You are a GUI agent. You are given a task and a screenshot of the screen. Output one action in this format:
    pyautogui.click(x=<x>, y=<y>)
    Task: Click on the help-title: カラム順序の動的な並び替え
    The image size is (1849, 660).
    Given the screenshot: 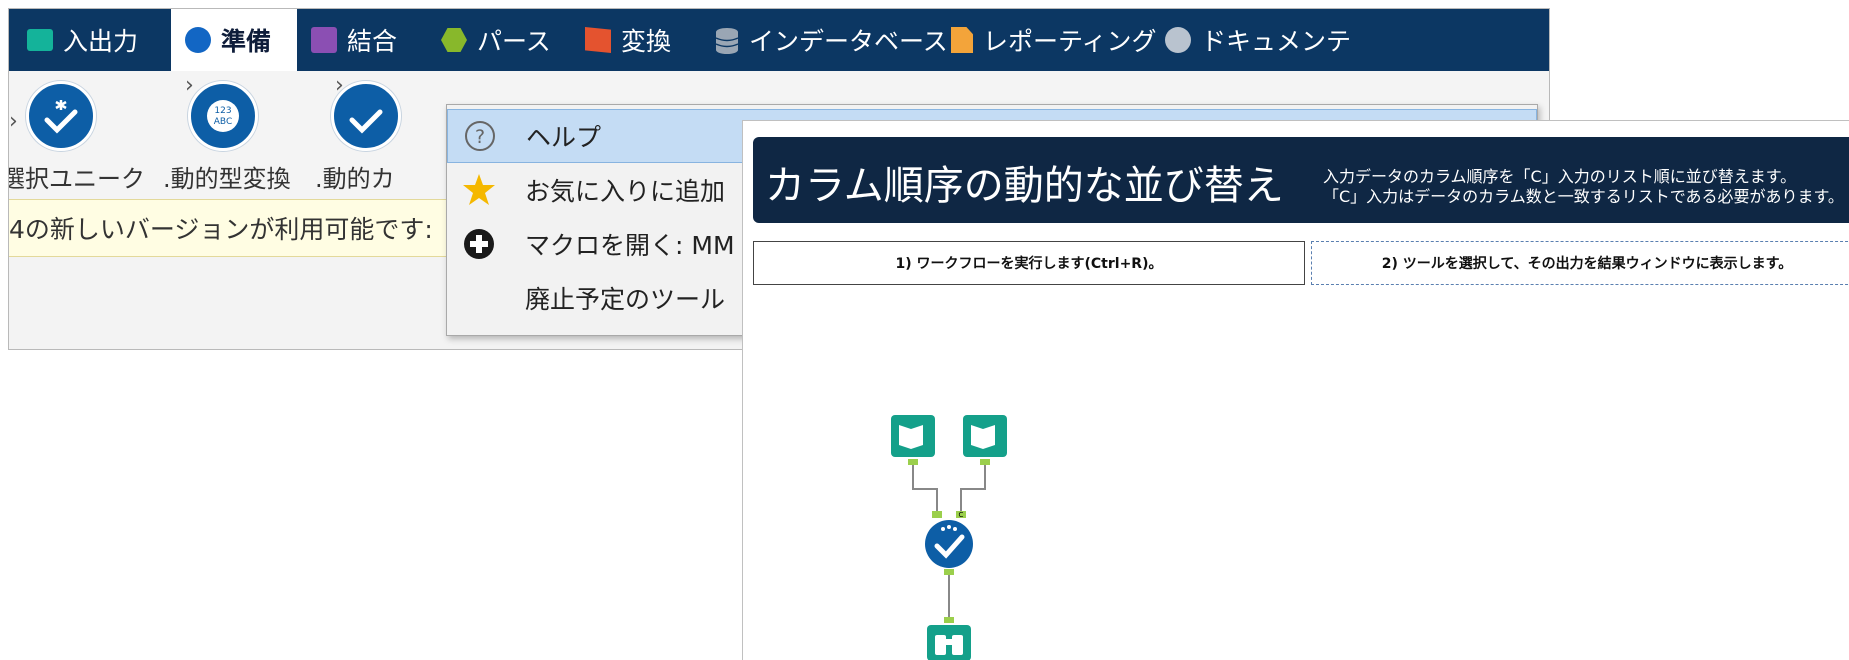 What is the action you would take?
    pyautogui.click(x=1024, y=186)
    